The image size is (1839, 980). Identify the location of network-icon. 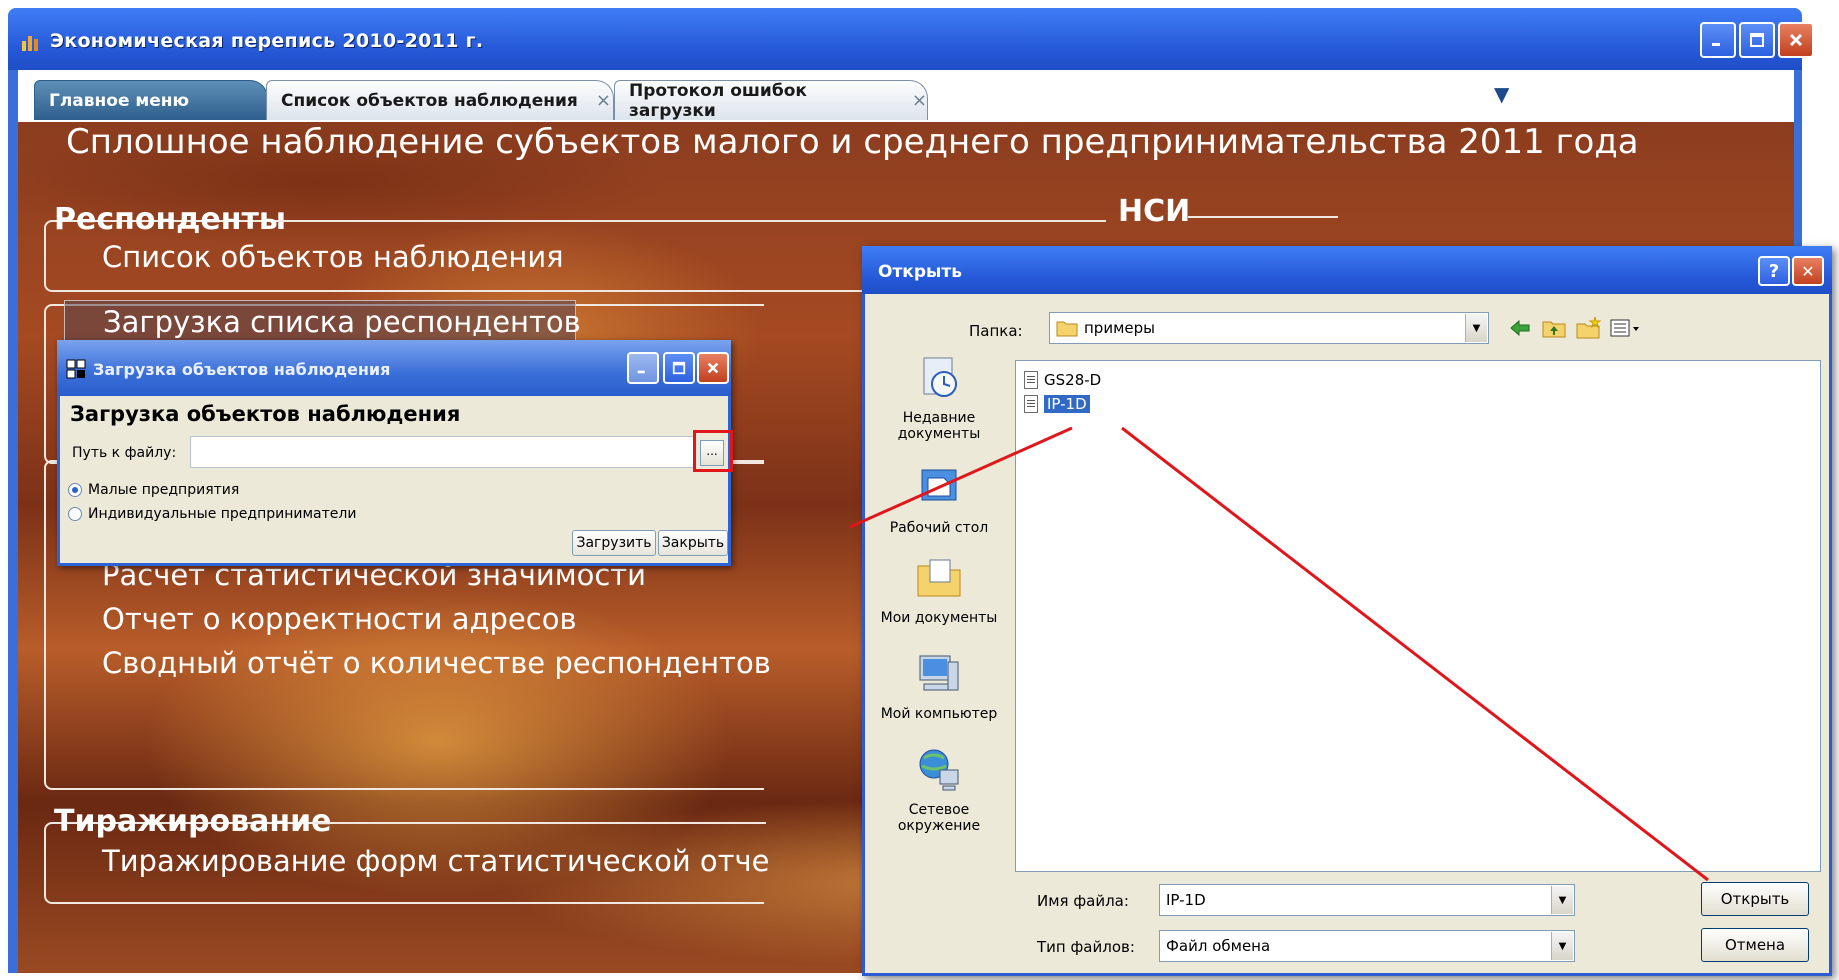
(939, 770).